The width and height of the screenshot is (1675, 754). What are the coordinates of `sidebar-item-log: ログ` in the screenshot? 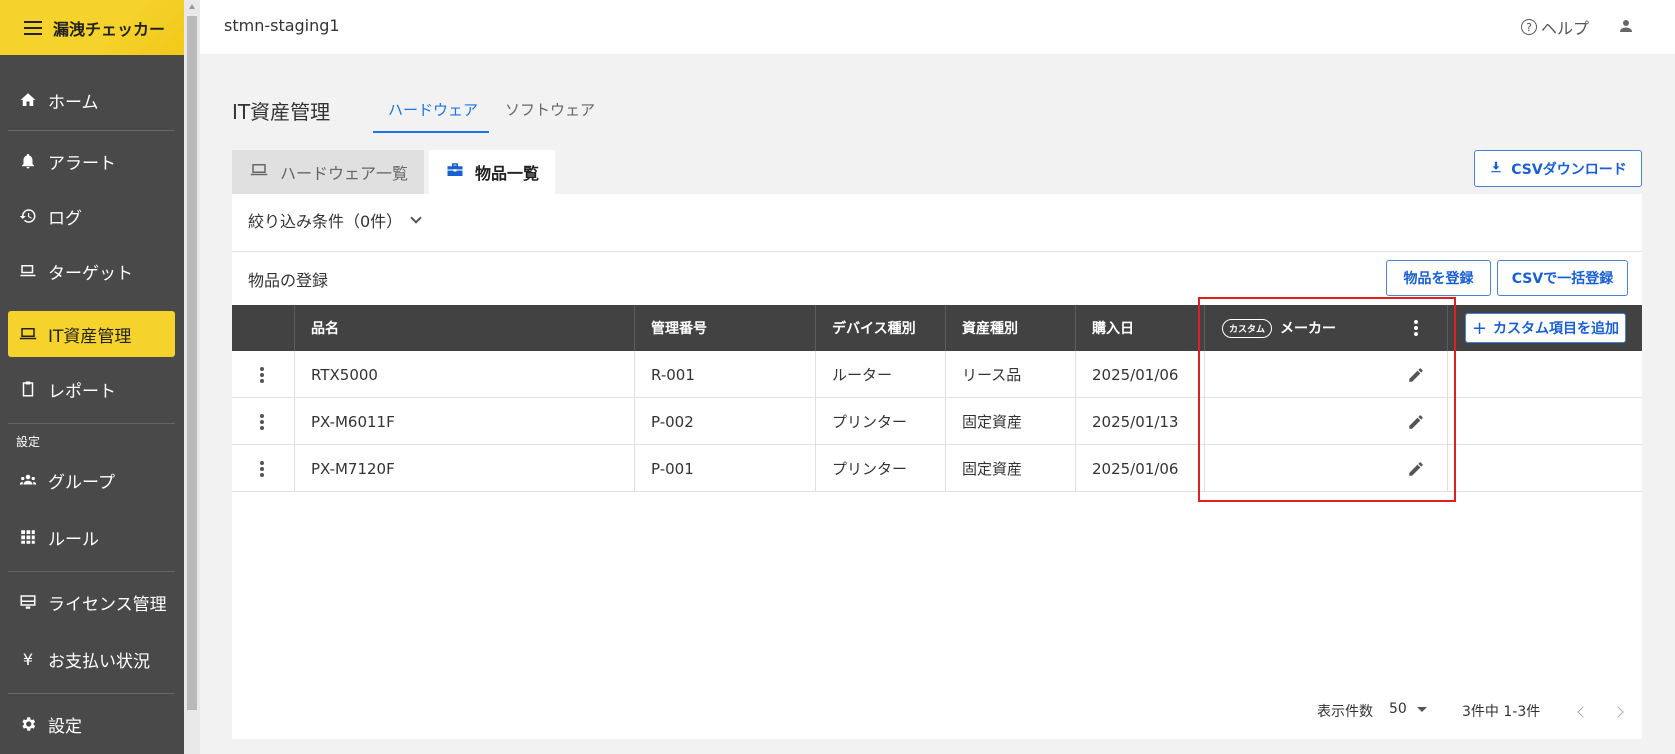 It's located at (91, 216).